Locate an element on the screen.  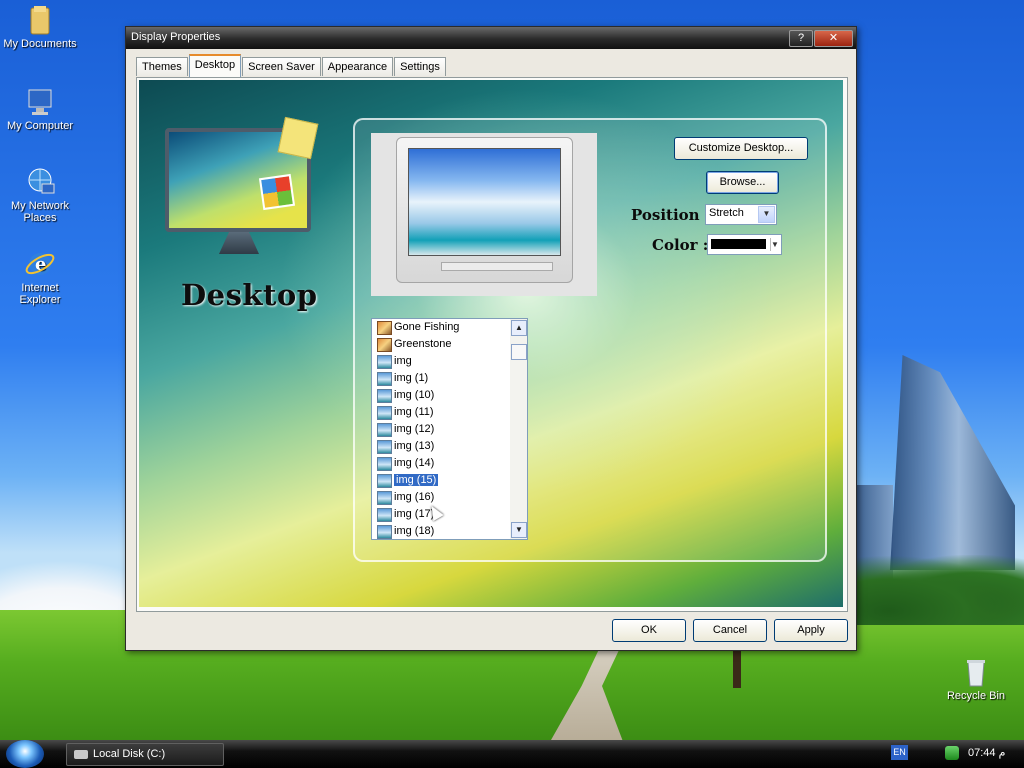
background-list-item: img (16) is located at coordinates (441, 497).